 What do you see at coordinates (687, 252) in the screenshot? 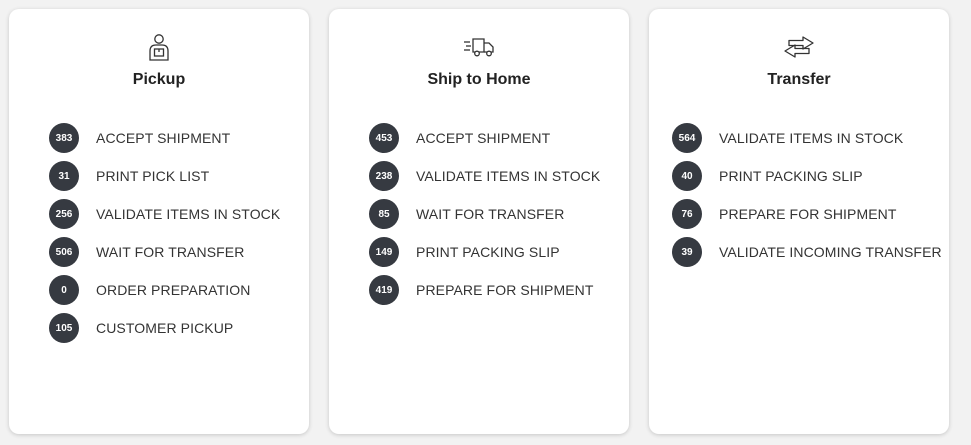
I see `count-badge: 39` at bounding box center [687, 252].